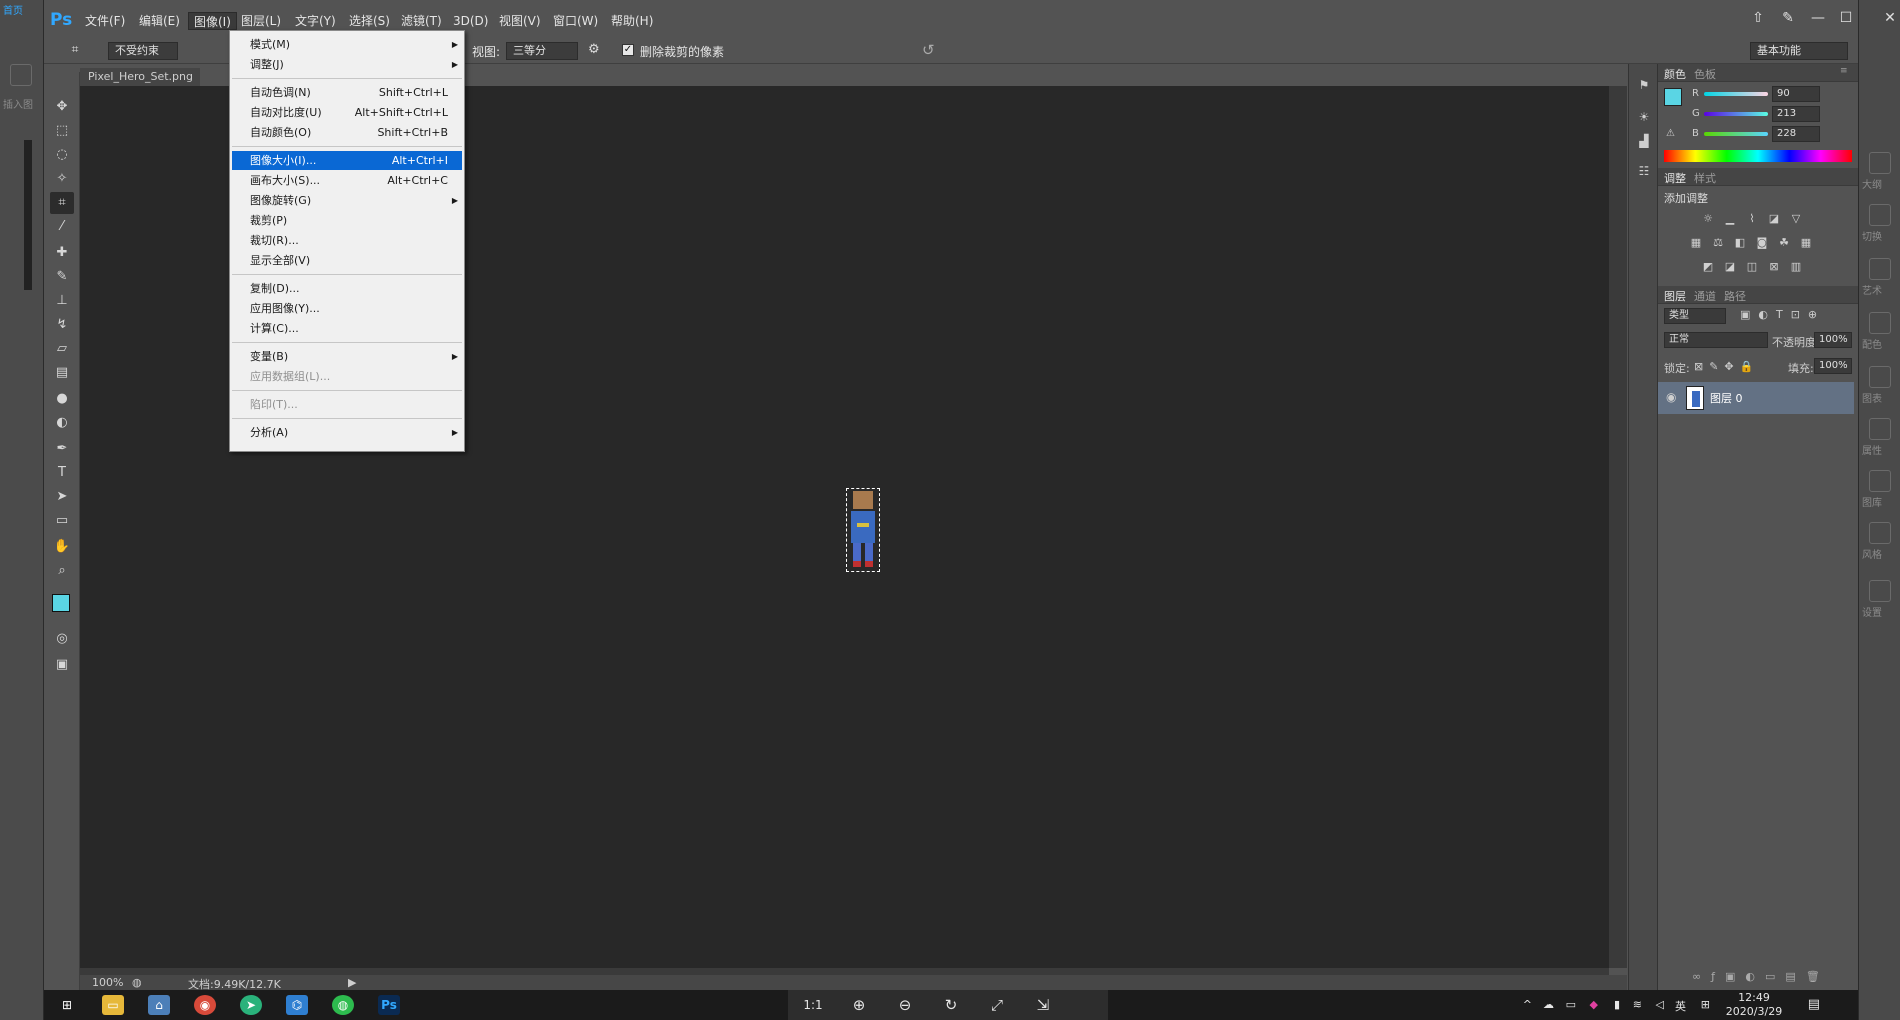  I want to click on clock-date: 2020/3/29, so click(1754, 1011).